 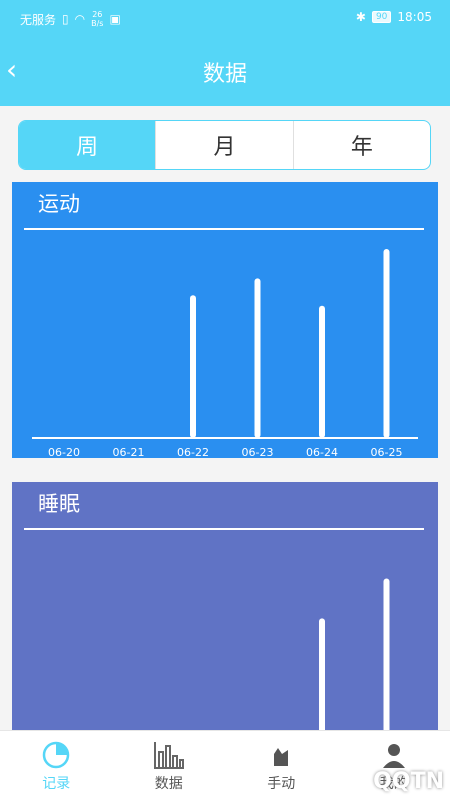 I want to click on tab-year: 年, so click(x=361, y=145).